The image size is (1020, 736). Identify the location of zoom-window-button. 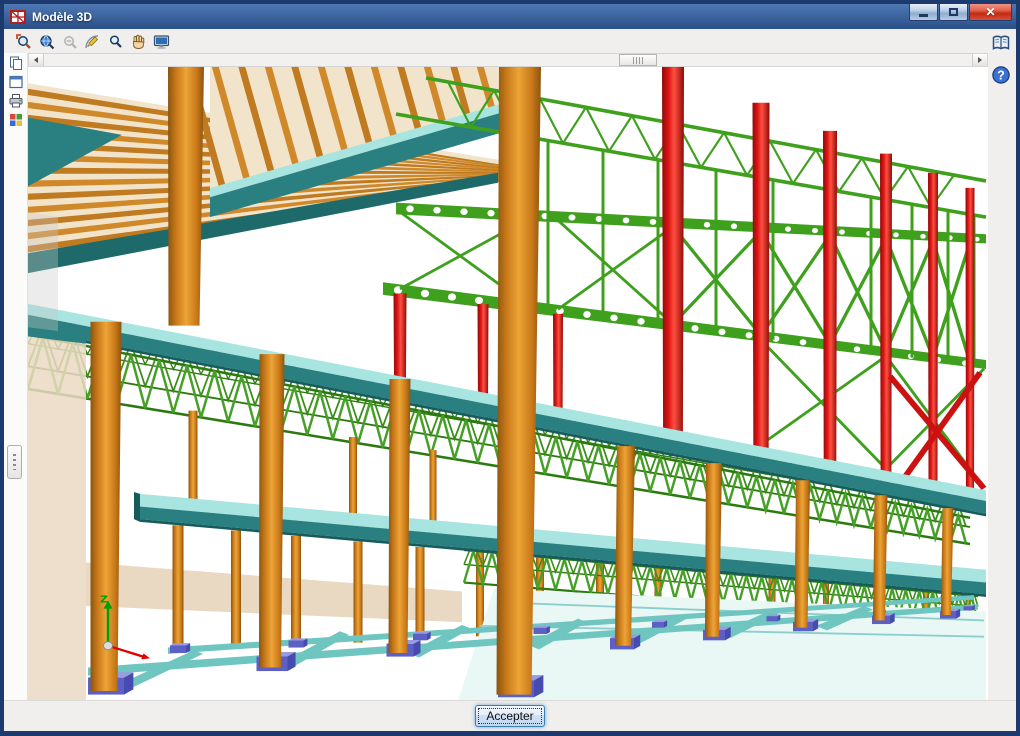
(24, 41).